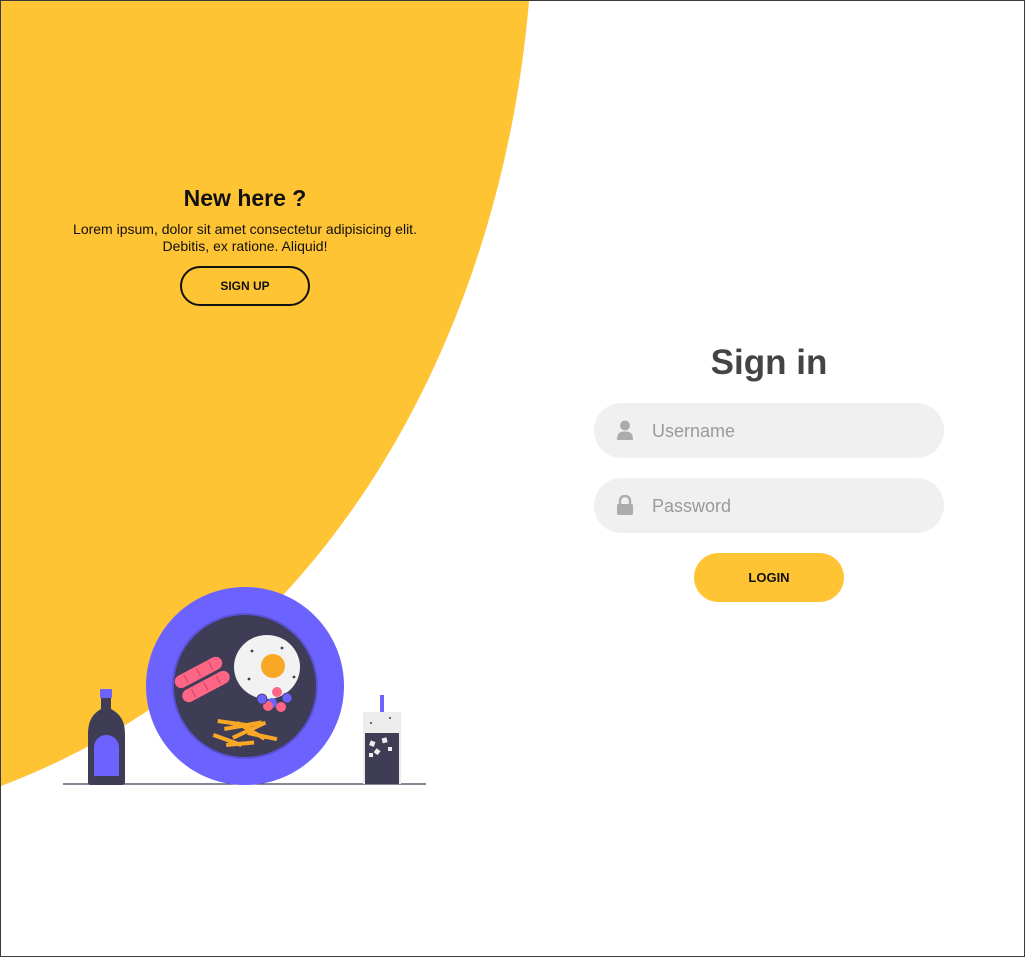 The width and height of the screenshot is (1025, 957). I want to click on lock-icon, so click(625, 505).